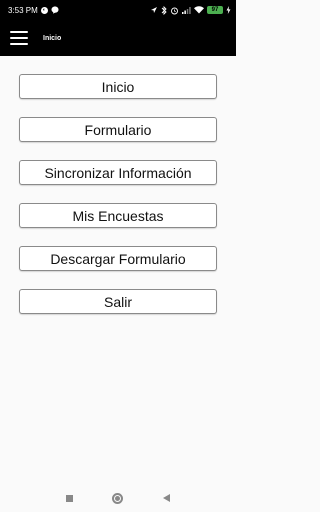  I want to click on page-title: Inicio, so click(52, 38).